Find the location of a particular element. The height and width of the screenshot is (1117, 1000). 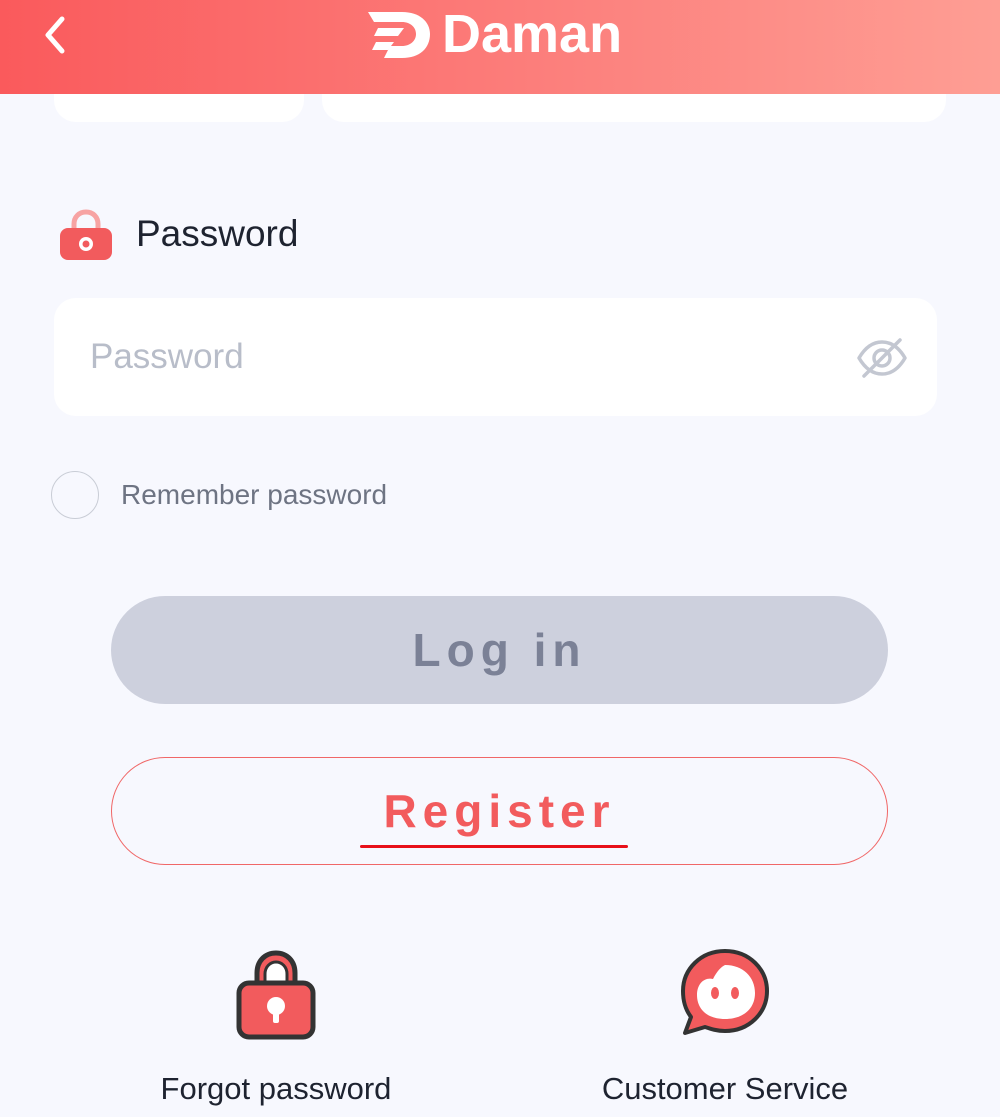

forgot-password-label: Forgot password is located at coordinates (276, 1088).